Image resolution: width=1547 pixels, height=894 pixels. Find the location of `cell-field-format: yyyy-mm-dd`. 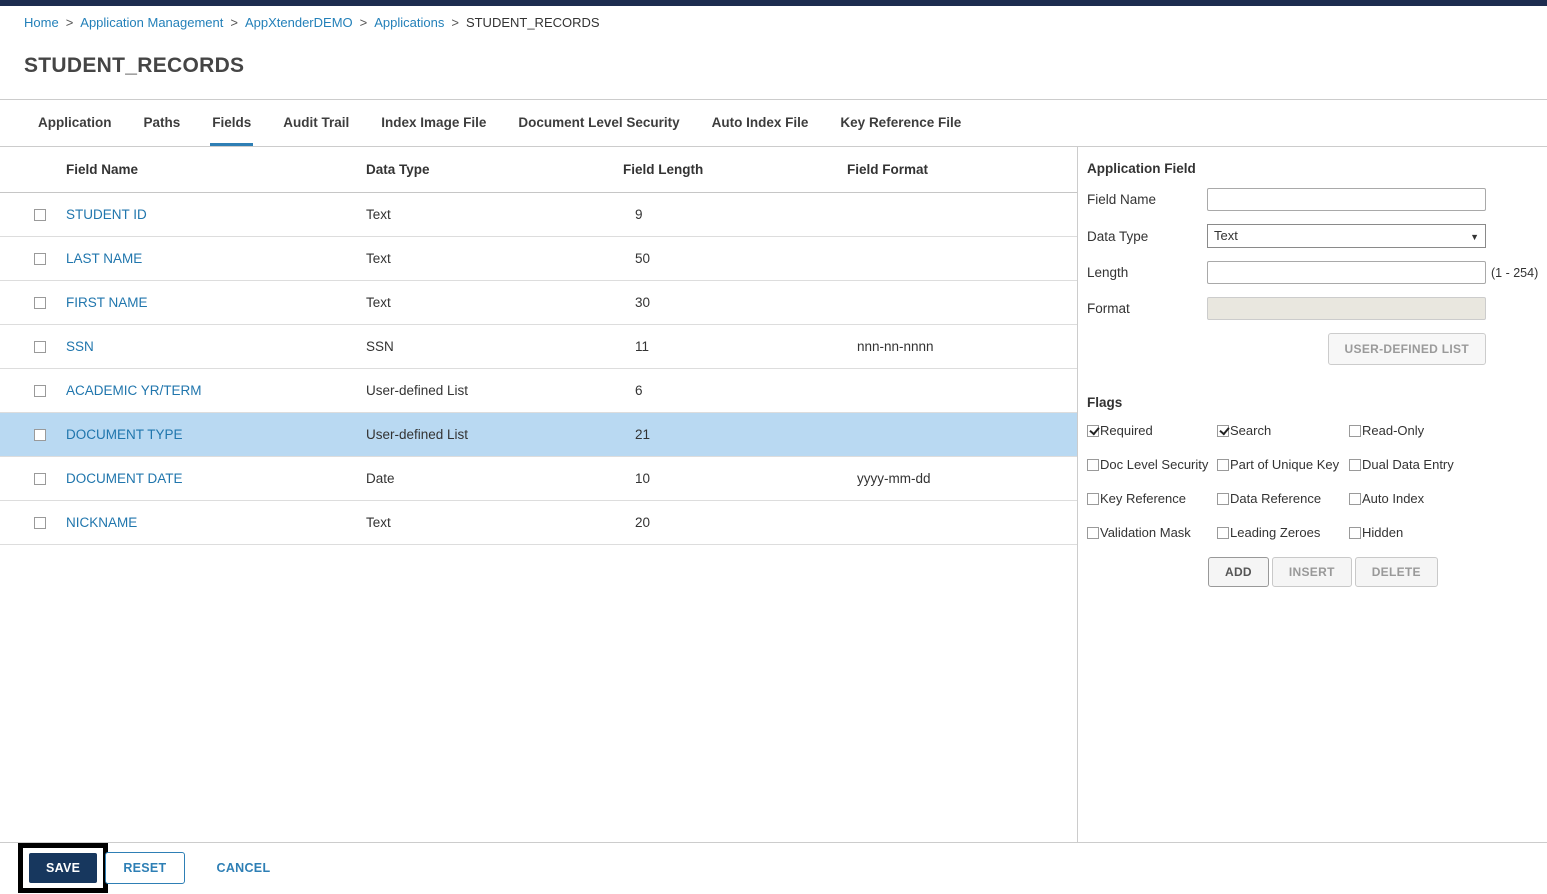

cell-field-format: yyyy-mm-dd is located at coordinates (958, 478).